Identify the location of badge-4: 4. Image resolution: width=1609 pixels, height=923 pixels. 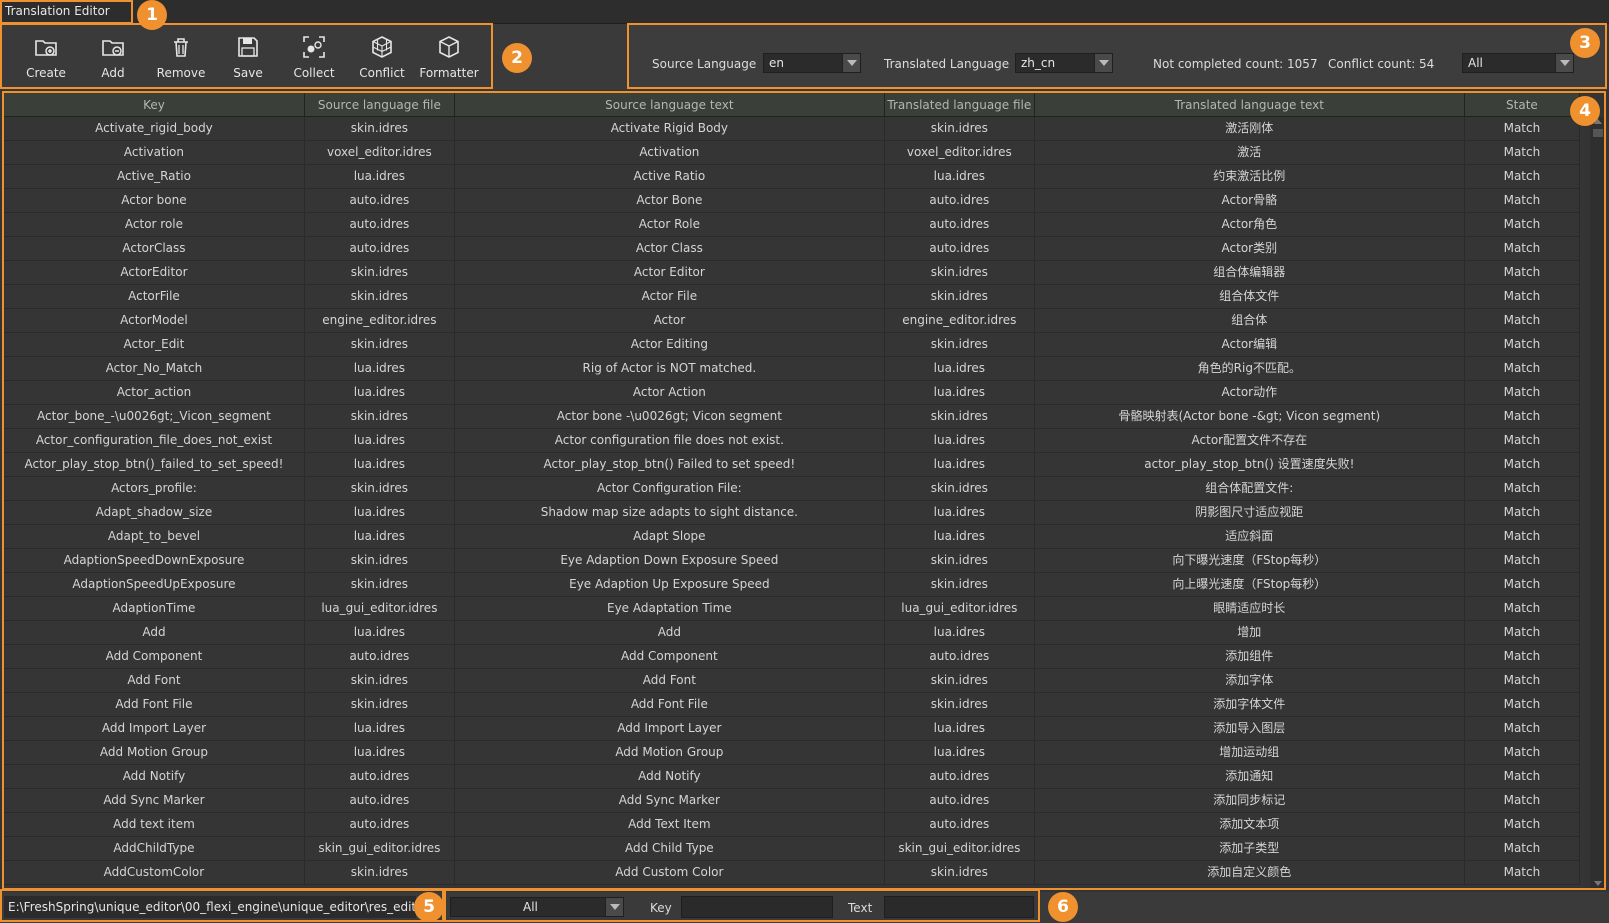
(1585, 111).